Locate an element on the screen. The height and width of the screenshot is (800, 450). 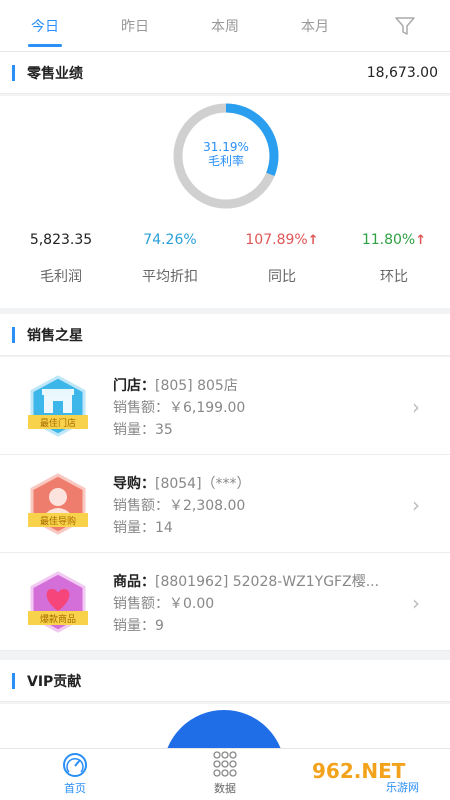
best-store-badge-icon: 最佳门店 is located at coordinates (58, 406).